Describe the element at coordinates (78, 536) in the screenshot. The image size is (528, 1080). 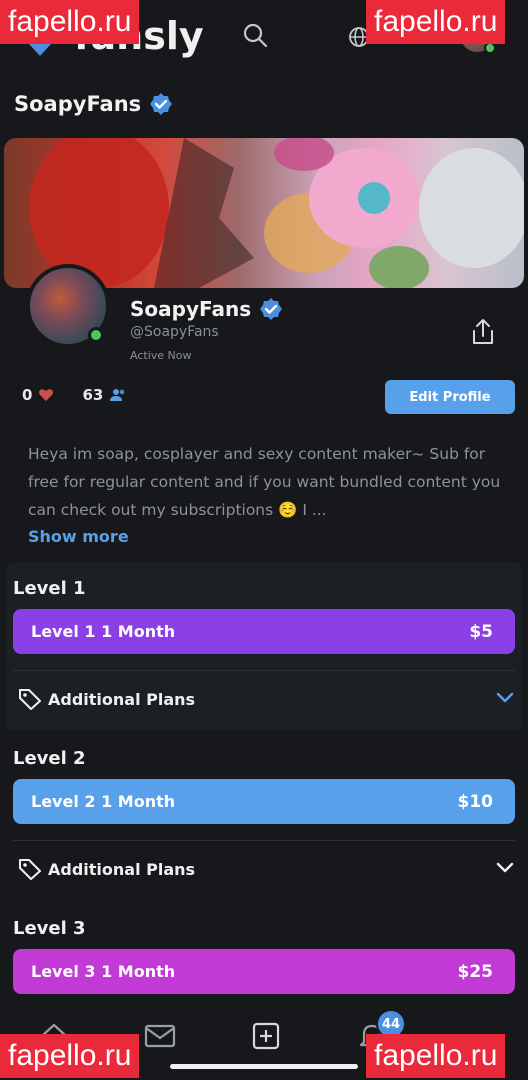
I see `show-more-link: Show more` at that location.